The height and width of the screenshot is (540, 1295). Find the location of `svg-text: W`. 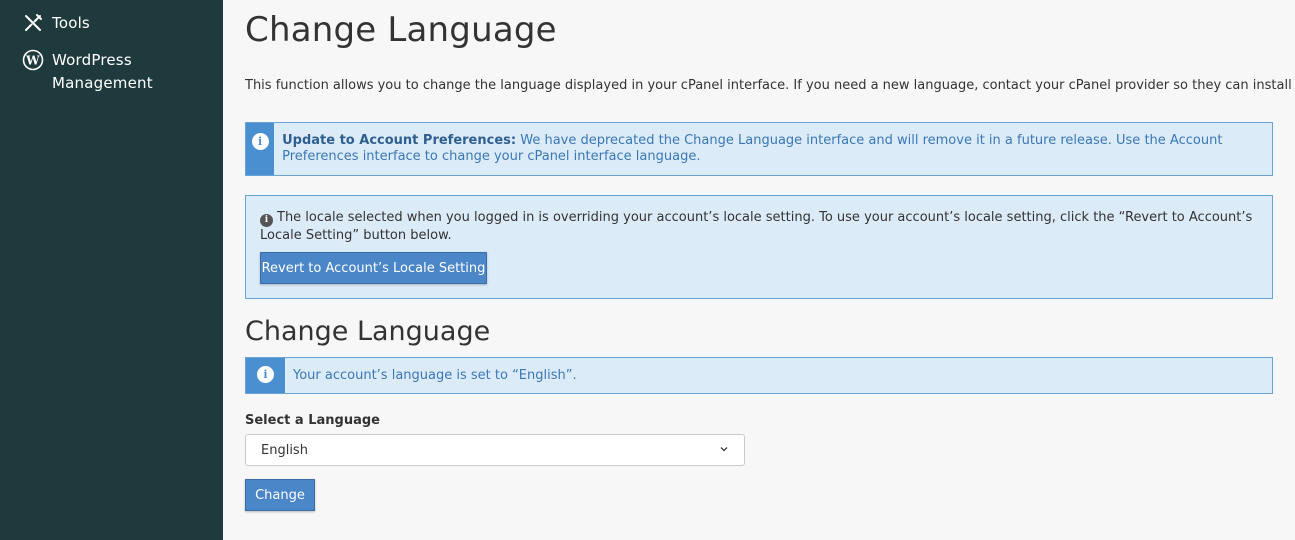

svg-text: W is located at coordinates (32, 61).